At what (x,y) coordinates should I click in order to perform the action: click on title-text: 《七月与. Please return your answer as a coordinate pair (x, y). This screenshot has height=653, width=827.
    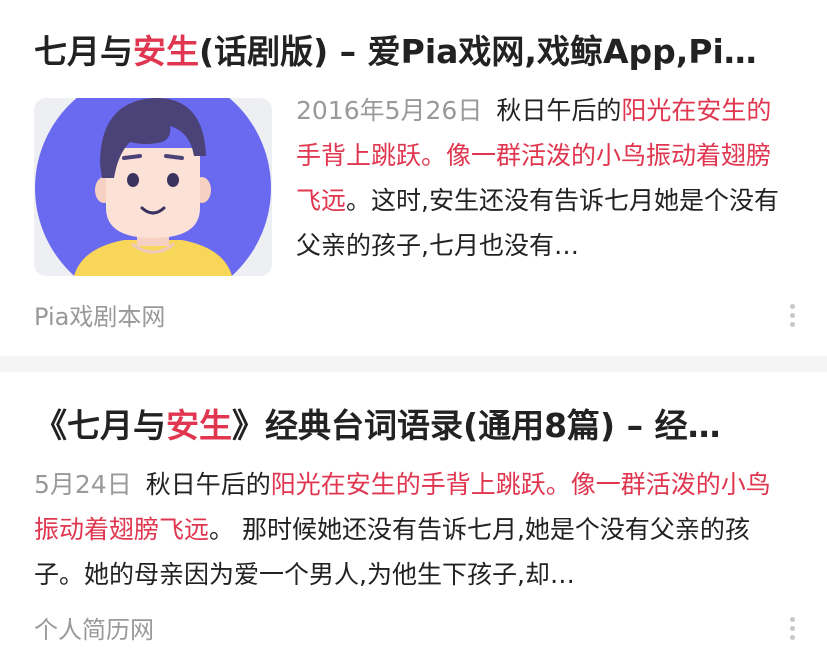
    Looking at the image, I should click on (100, 425).